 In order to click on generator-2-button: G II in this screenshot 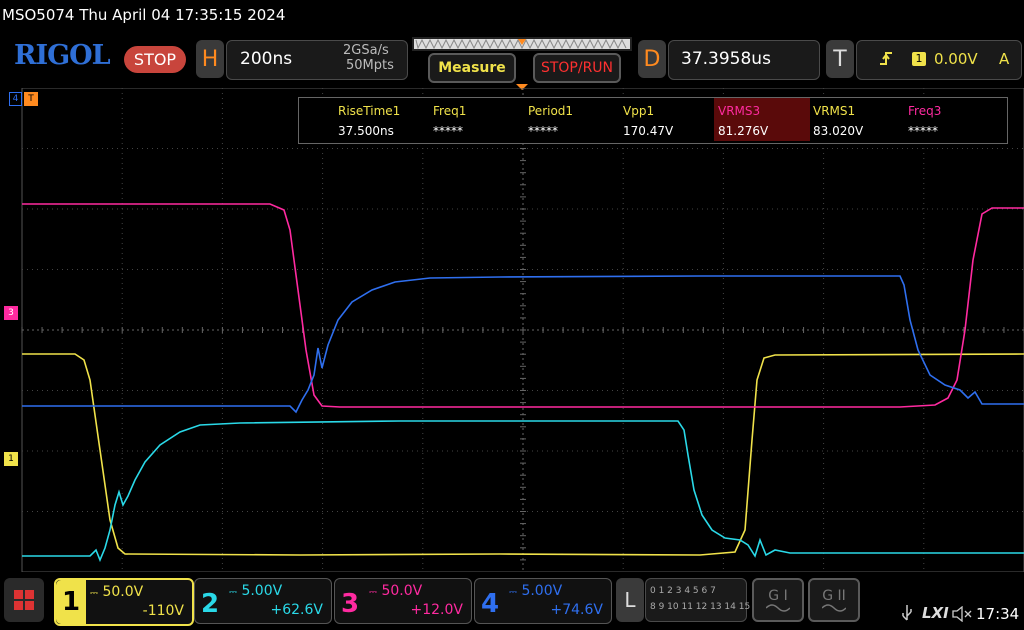, I will do `click(834, 600)`.